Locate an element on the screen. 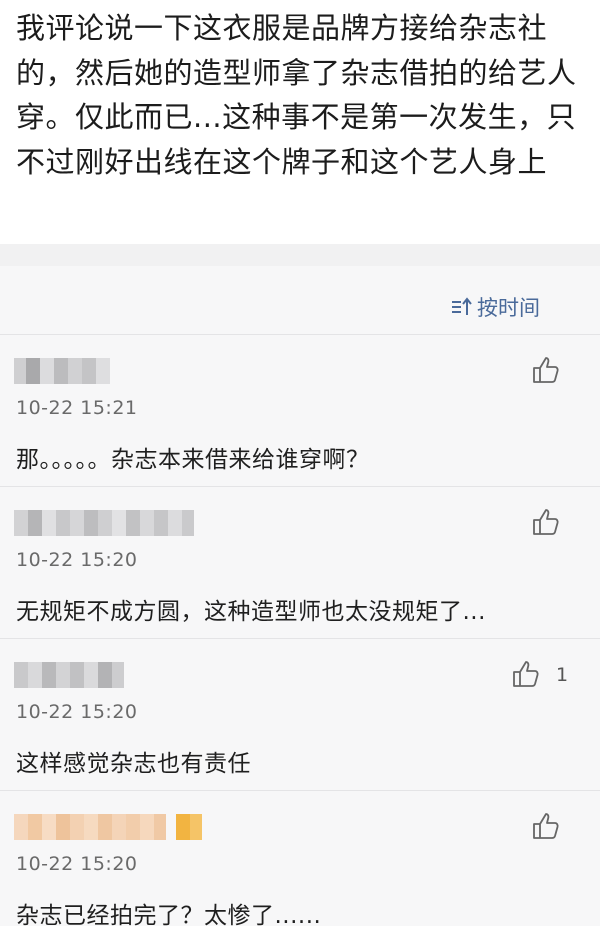 Image resolution: width=600 pixels, height=926 pixels. like-count: 1 is located at coordinates (562, 675).